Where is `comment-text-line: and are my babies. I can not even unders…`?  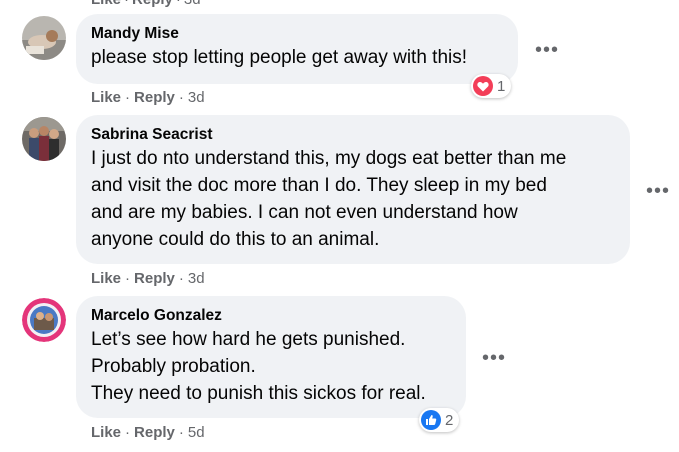 comment-text-line: and are my babies. I can not even unders… is located at coordinates (304, 212).